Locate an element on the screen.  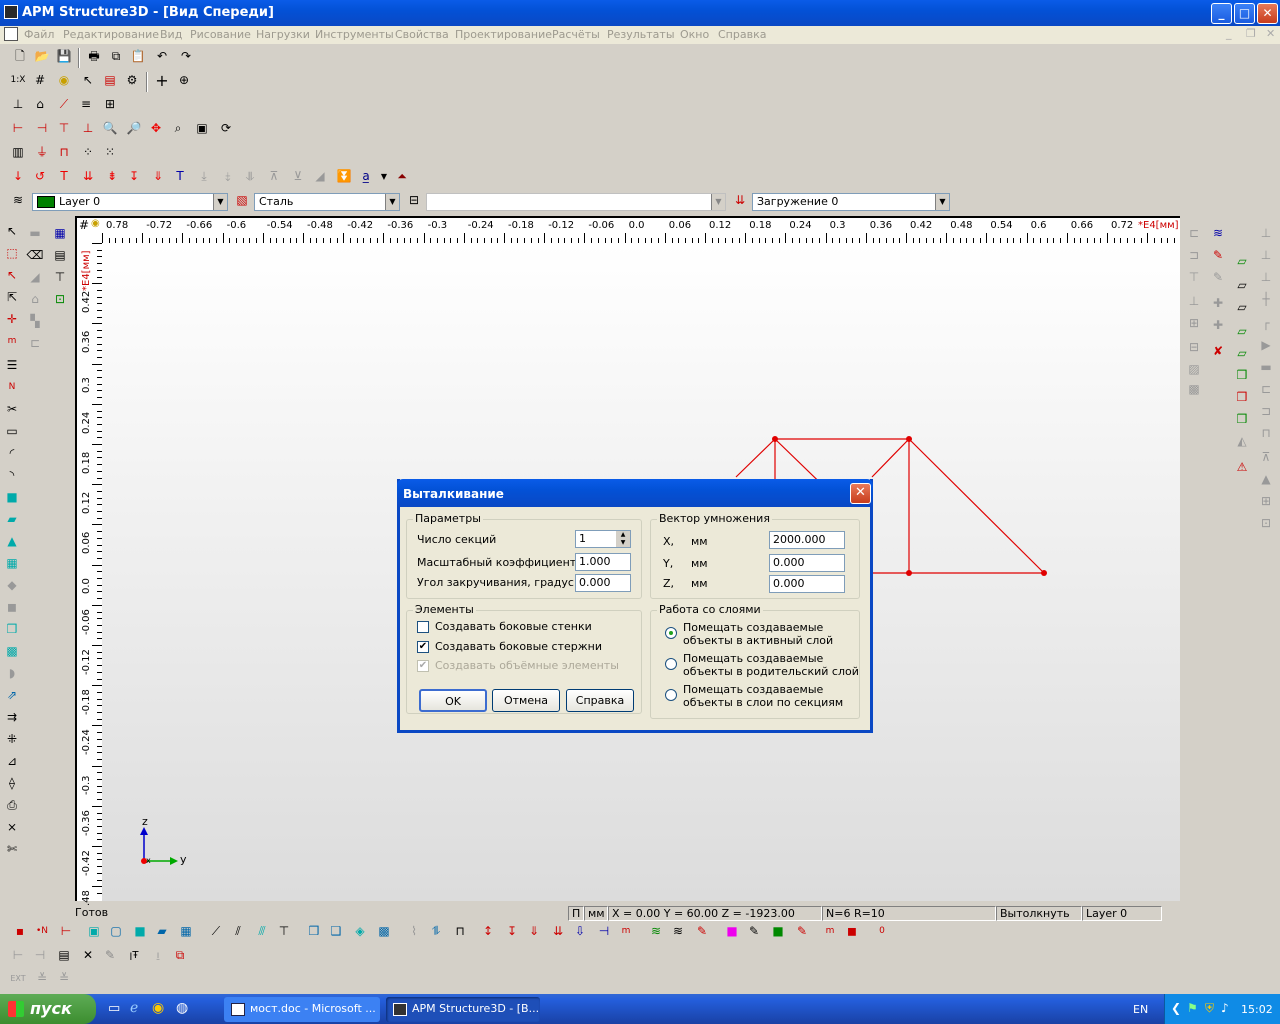
point-load-icon: ↧ is located at coordinates (134, 177).